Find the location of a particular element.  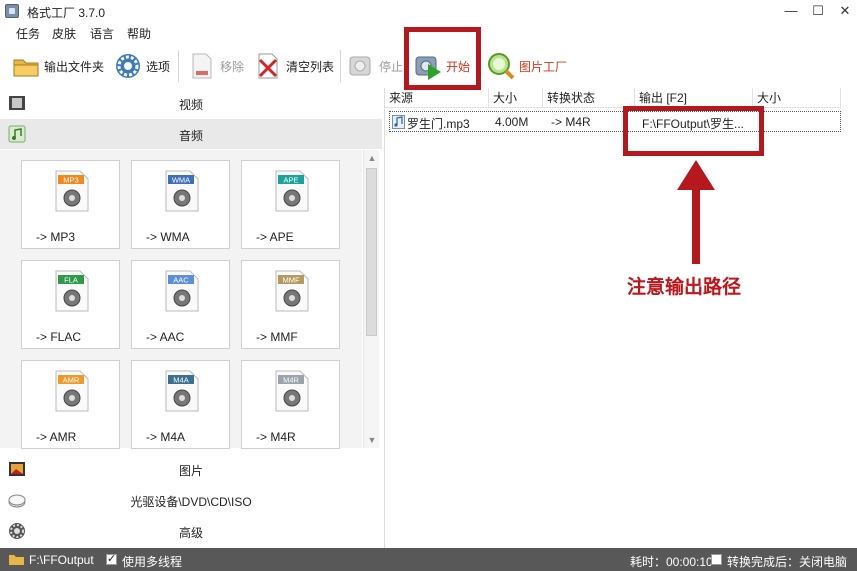

picture-factory-button: 图片工厂 is located at coordinates (527, 66).